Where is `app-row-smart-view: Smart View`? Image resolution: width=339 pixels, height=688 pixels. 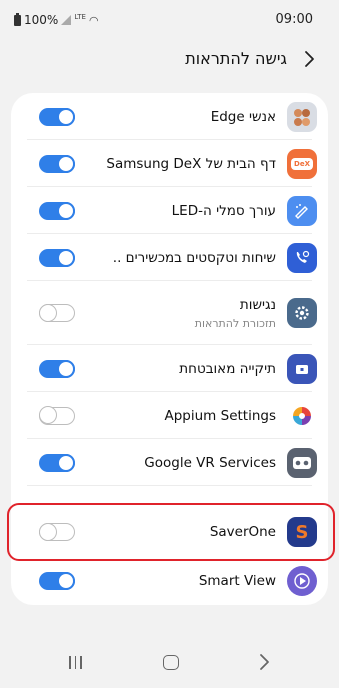 app-row-smart-view: Smart View is located at coordinates (169, 580).